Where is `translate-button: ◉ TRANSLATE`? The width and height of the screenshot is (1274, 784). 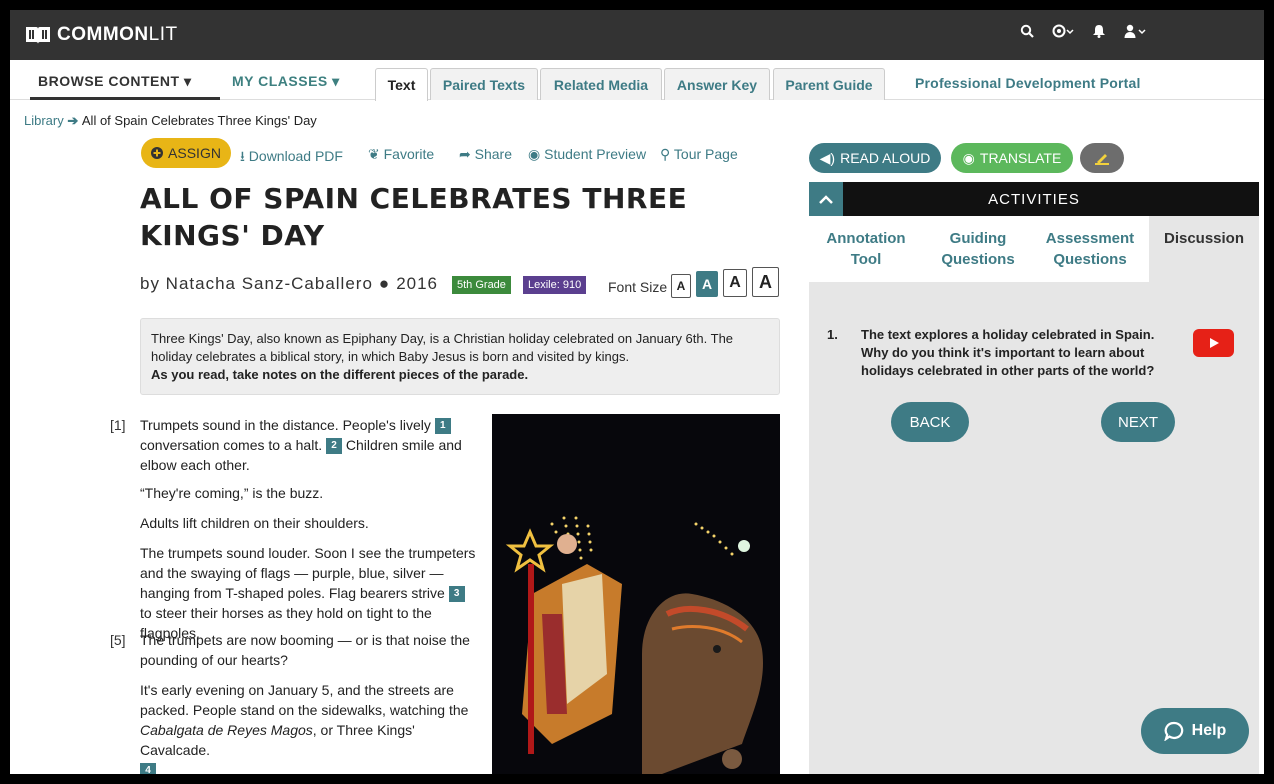
translate-button: ◉ TRANSLATE is located at coordinates (1012, 158).